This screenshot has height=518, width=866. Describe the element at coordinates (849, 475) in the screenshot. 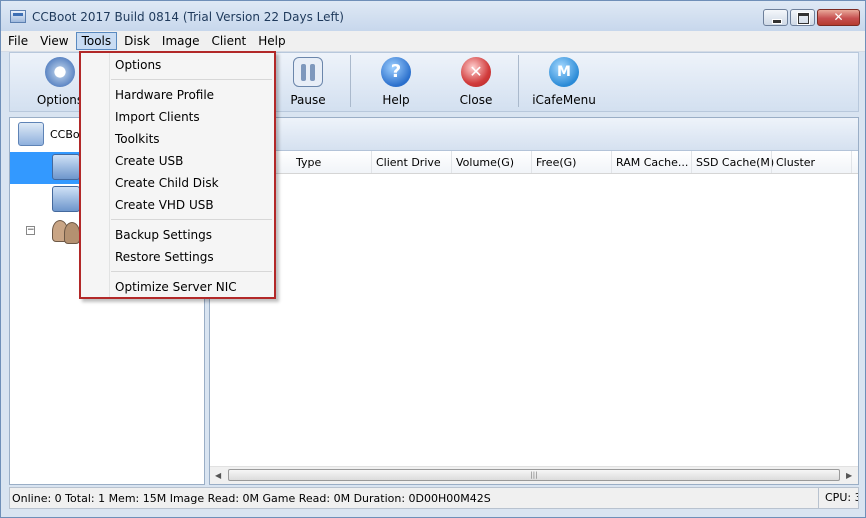

I see `scroll-right-icon: ▶` at that location.